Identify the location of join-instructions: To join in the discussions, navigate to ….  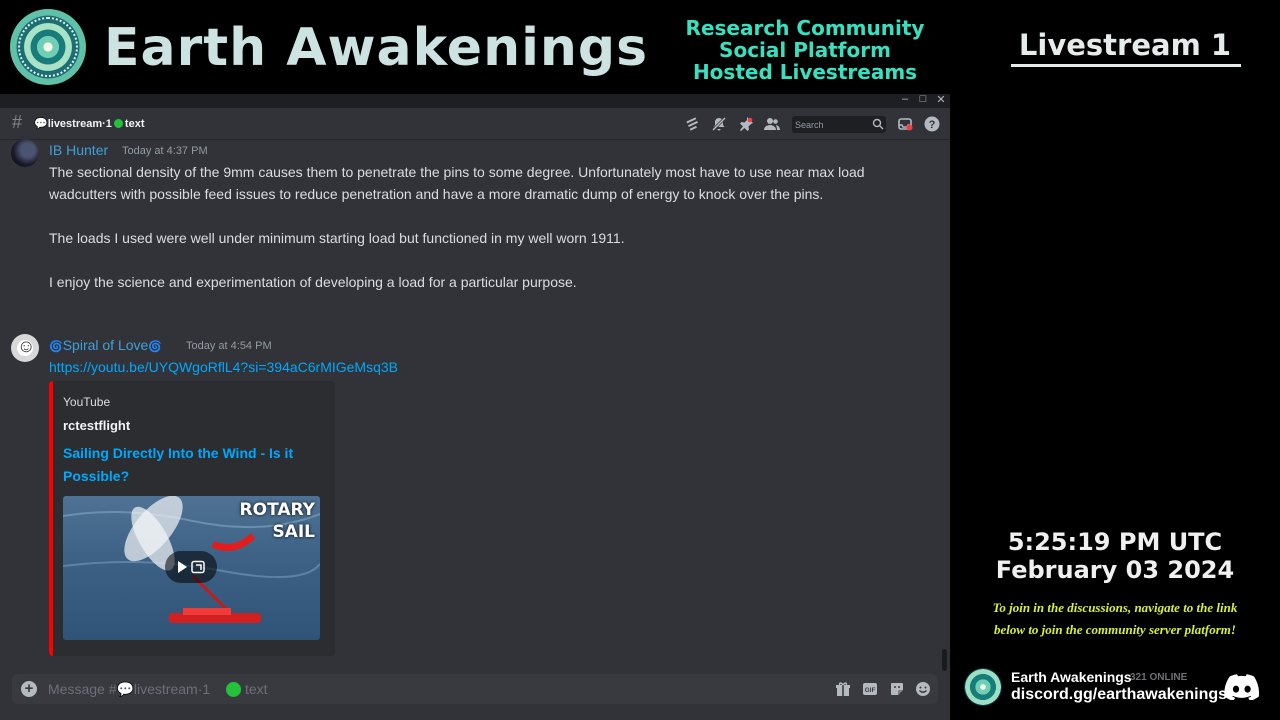
(1115, 619).